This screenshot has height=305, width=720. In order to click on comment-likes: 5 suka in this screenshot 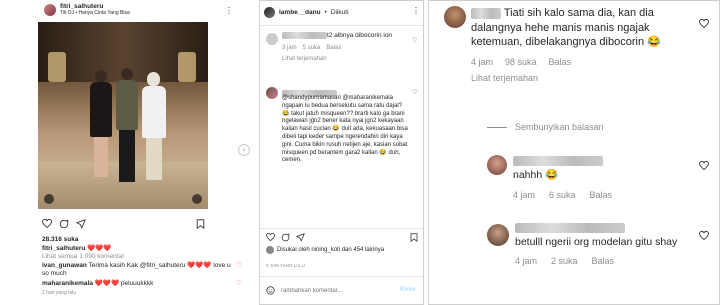, I will do `click(312, 48)`.